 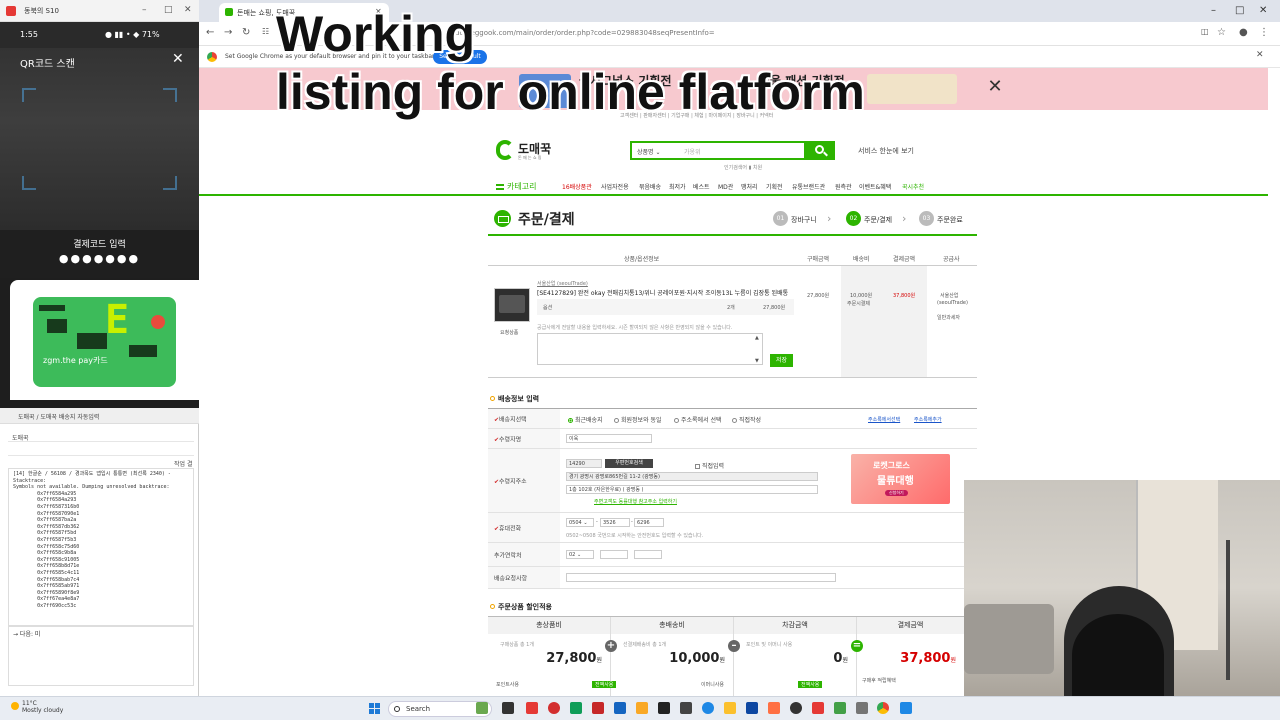 What do you see at coordinates (512, 305) in the screenshot?
I see `product-image` at bounding box center [512, 305].